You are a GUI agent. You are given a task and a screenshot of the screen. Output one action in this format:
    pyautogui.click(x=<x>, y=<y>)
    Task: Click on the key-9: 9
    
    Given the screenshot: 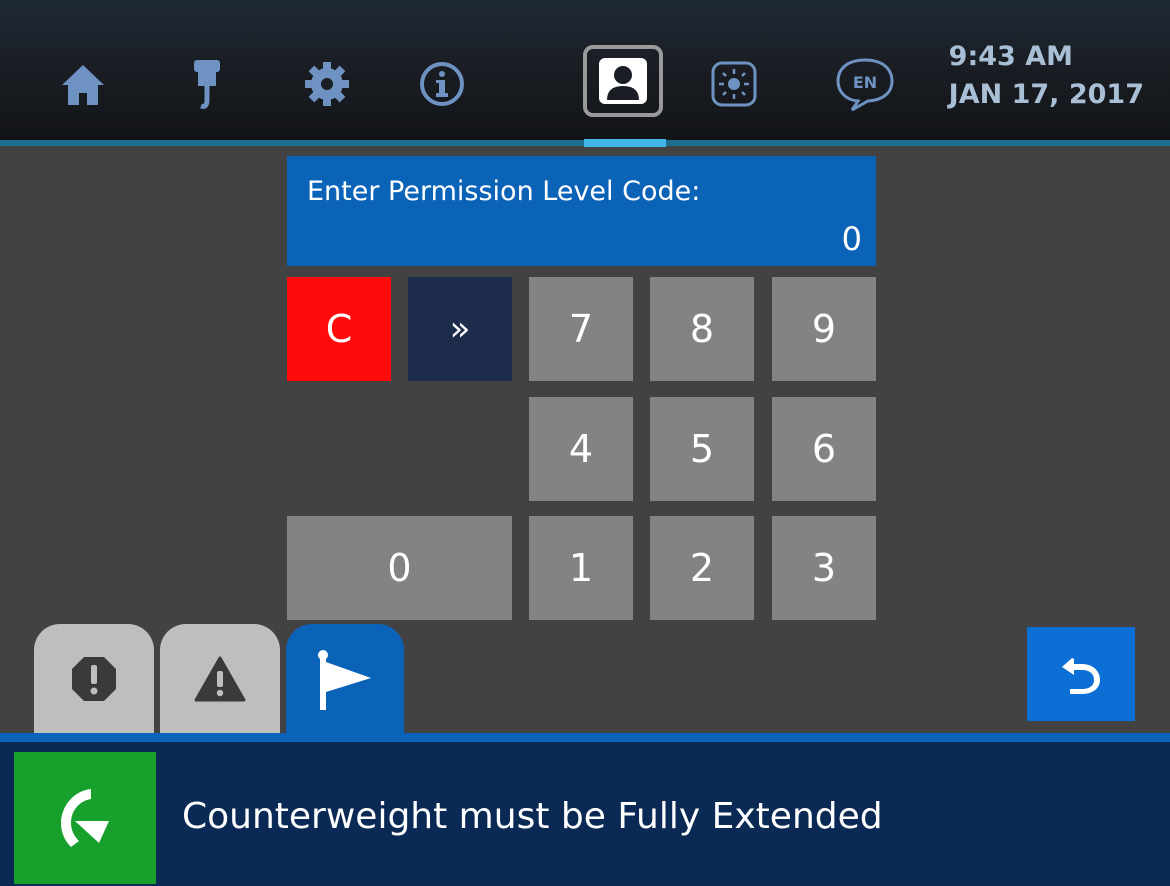 What is the action you would take?
    pyautogui.click(x=824, y=329)
    